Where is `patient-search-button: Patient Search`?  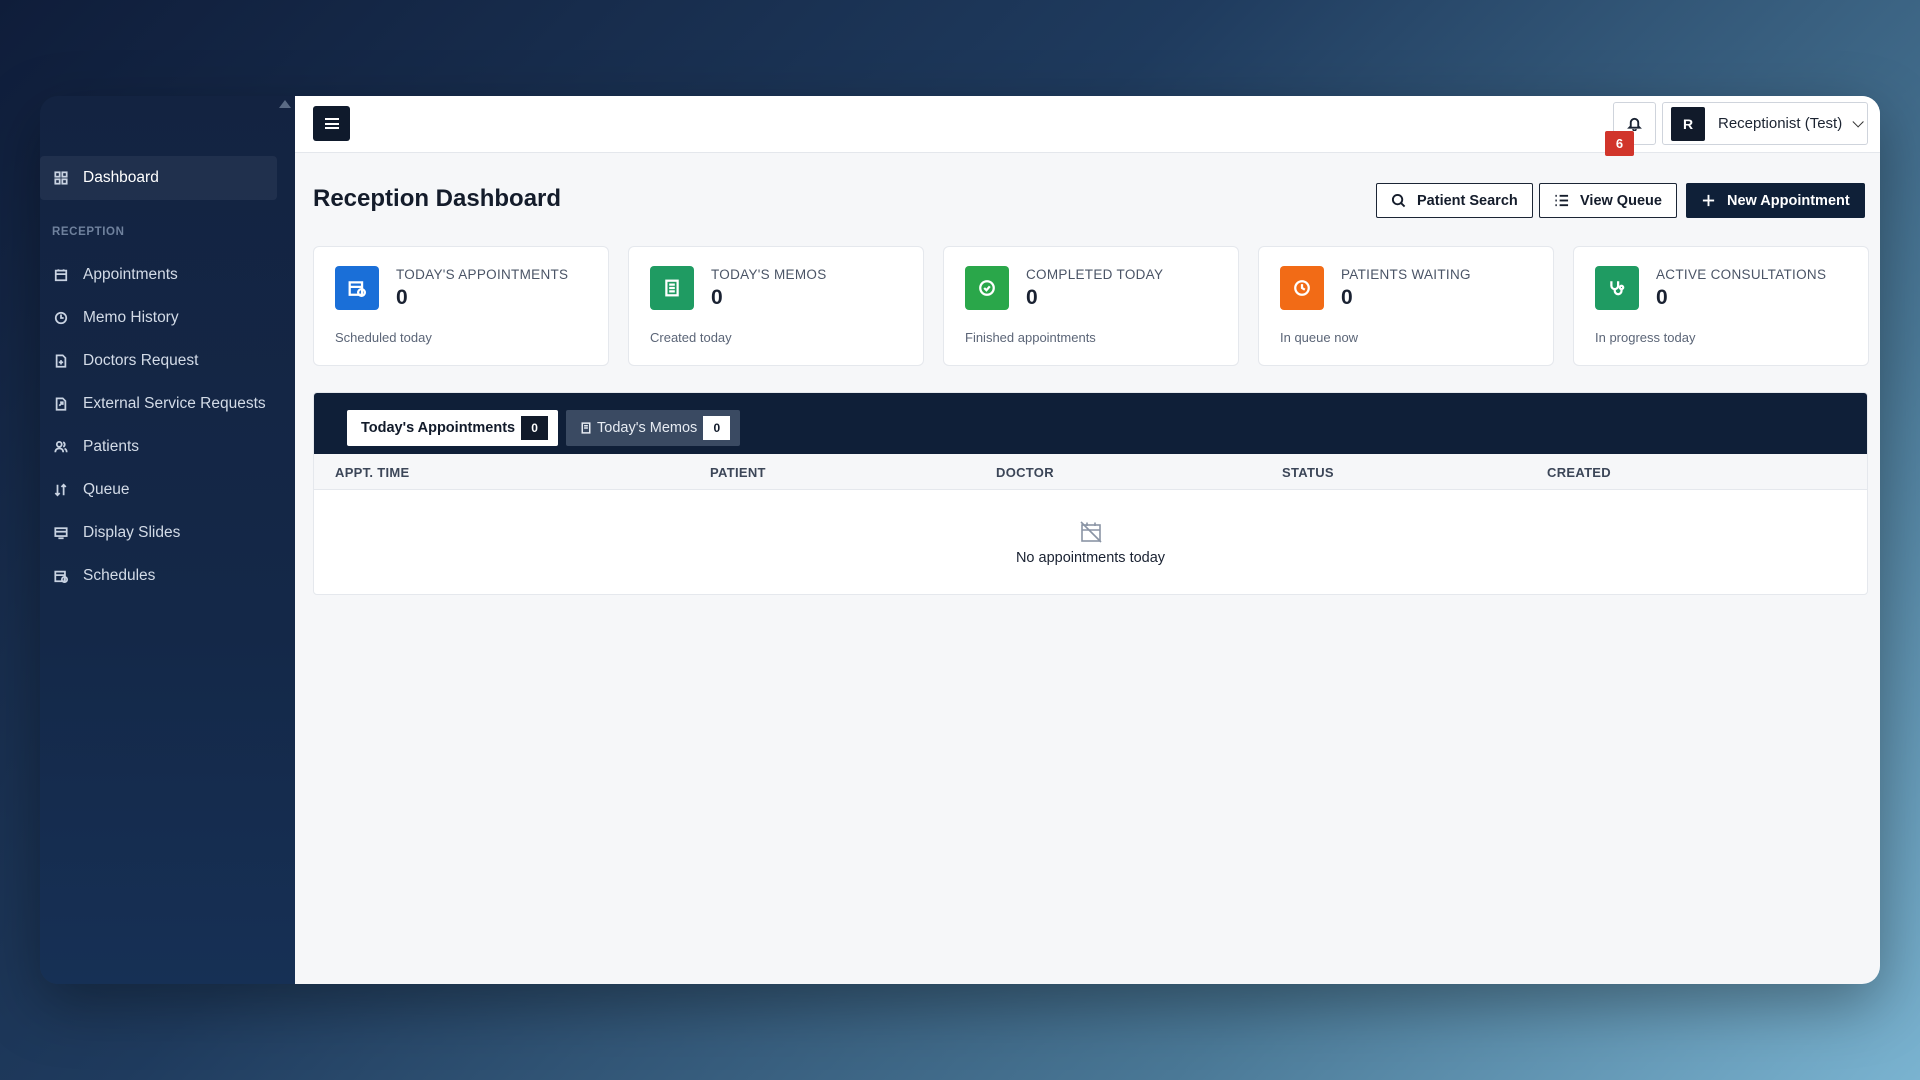
patient-search-button: Patient Search is located at coordinates (1454, 200).